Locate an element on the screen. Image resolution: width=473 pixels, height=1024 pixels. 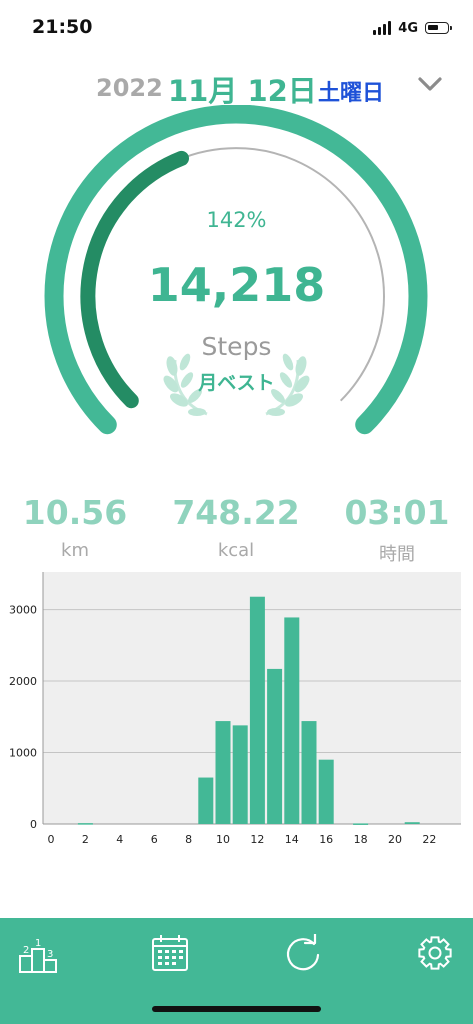
duration-unit: 時間 is located at coordinates (397, 554).